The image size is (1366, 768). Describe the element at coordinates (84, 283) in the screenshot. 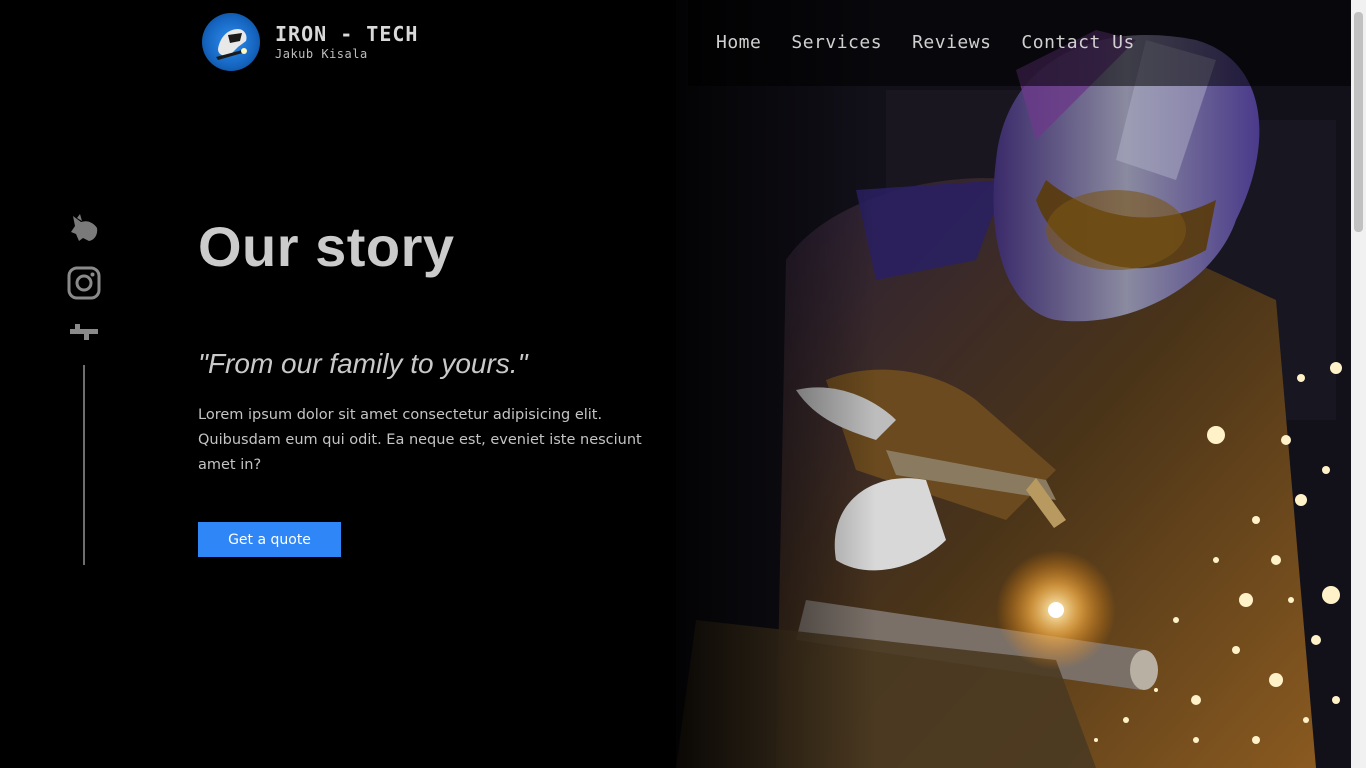

I see `instagram-icon` at that location.